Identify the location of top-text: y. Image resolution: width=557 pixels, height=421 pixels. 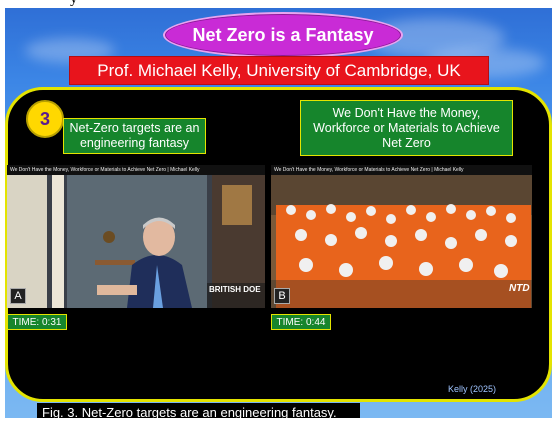
(74, 4).